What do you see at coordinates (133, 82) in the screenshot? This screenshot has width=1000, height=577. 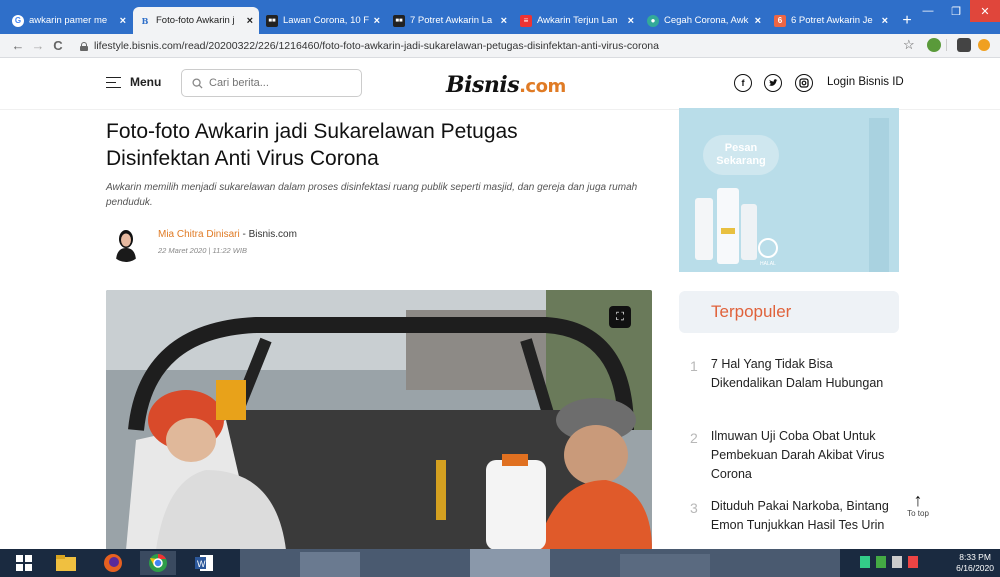 I see `menu-button: Menu` at bounding box center [133, 82].